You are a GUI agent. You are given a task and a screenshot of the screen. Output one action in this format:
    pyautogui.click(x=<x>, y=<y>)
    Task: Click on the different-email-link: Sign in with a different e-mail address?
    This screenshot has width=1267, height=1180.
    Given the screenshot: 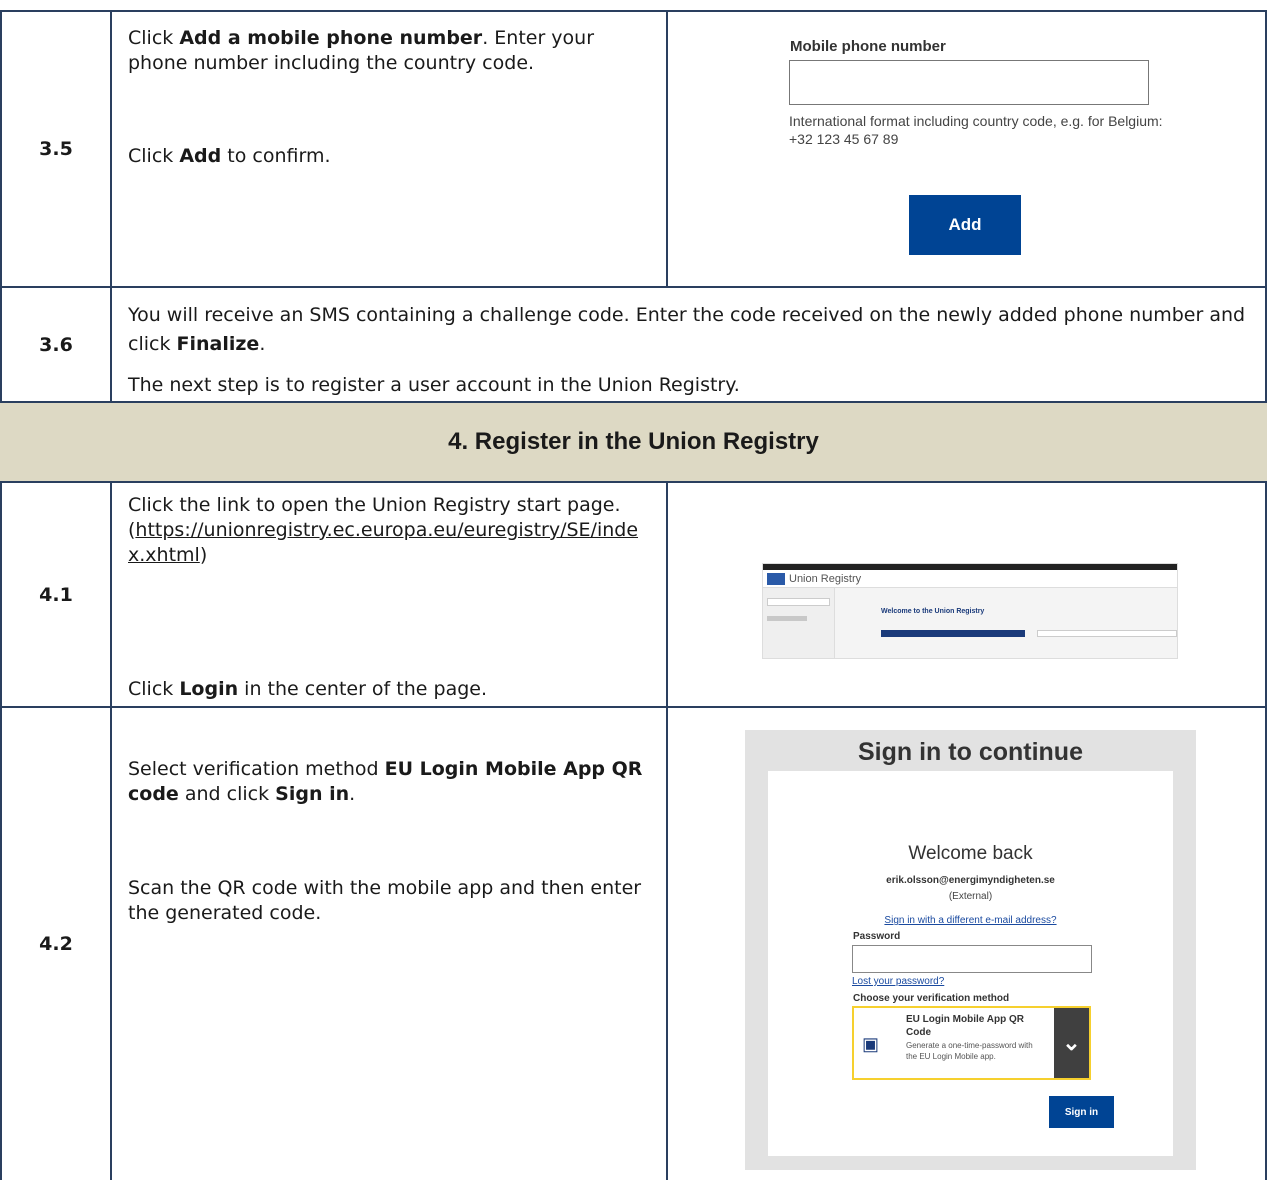 What is the action you would take?
    pyautogui.click(x=970, y=920)
    